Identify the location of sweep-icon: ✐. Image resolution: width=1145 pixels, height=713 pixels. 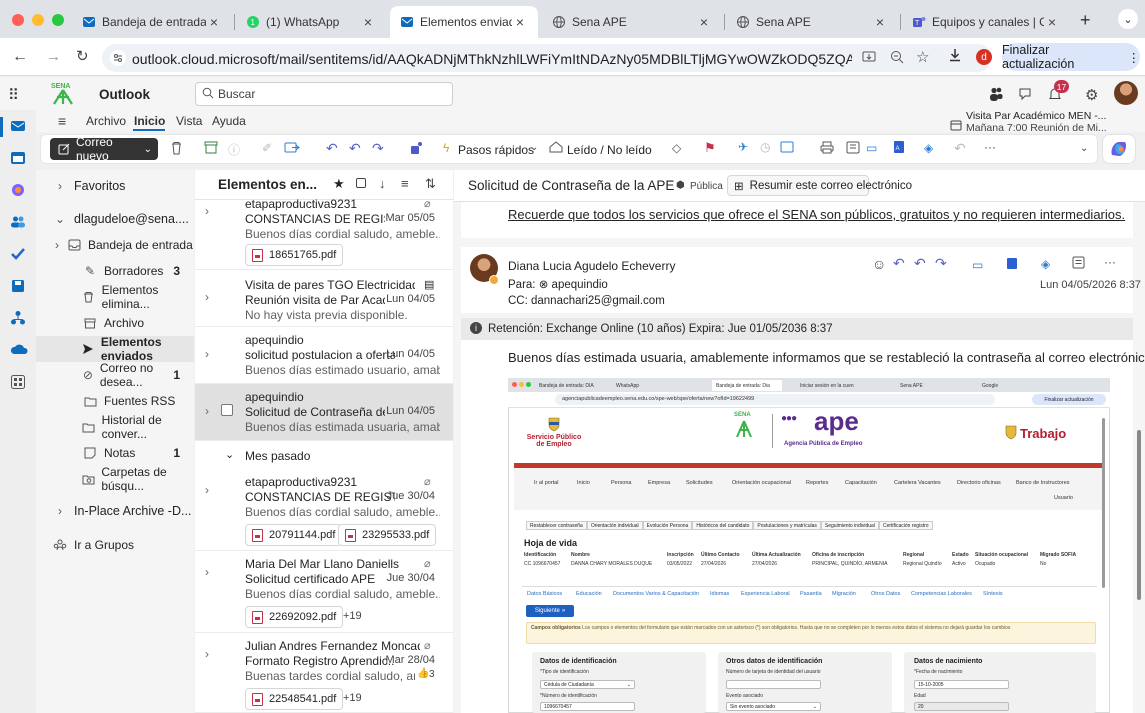
(267, 148).